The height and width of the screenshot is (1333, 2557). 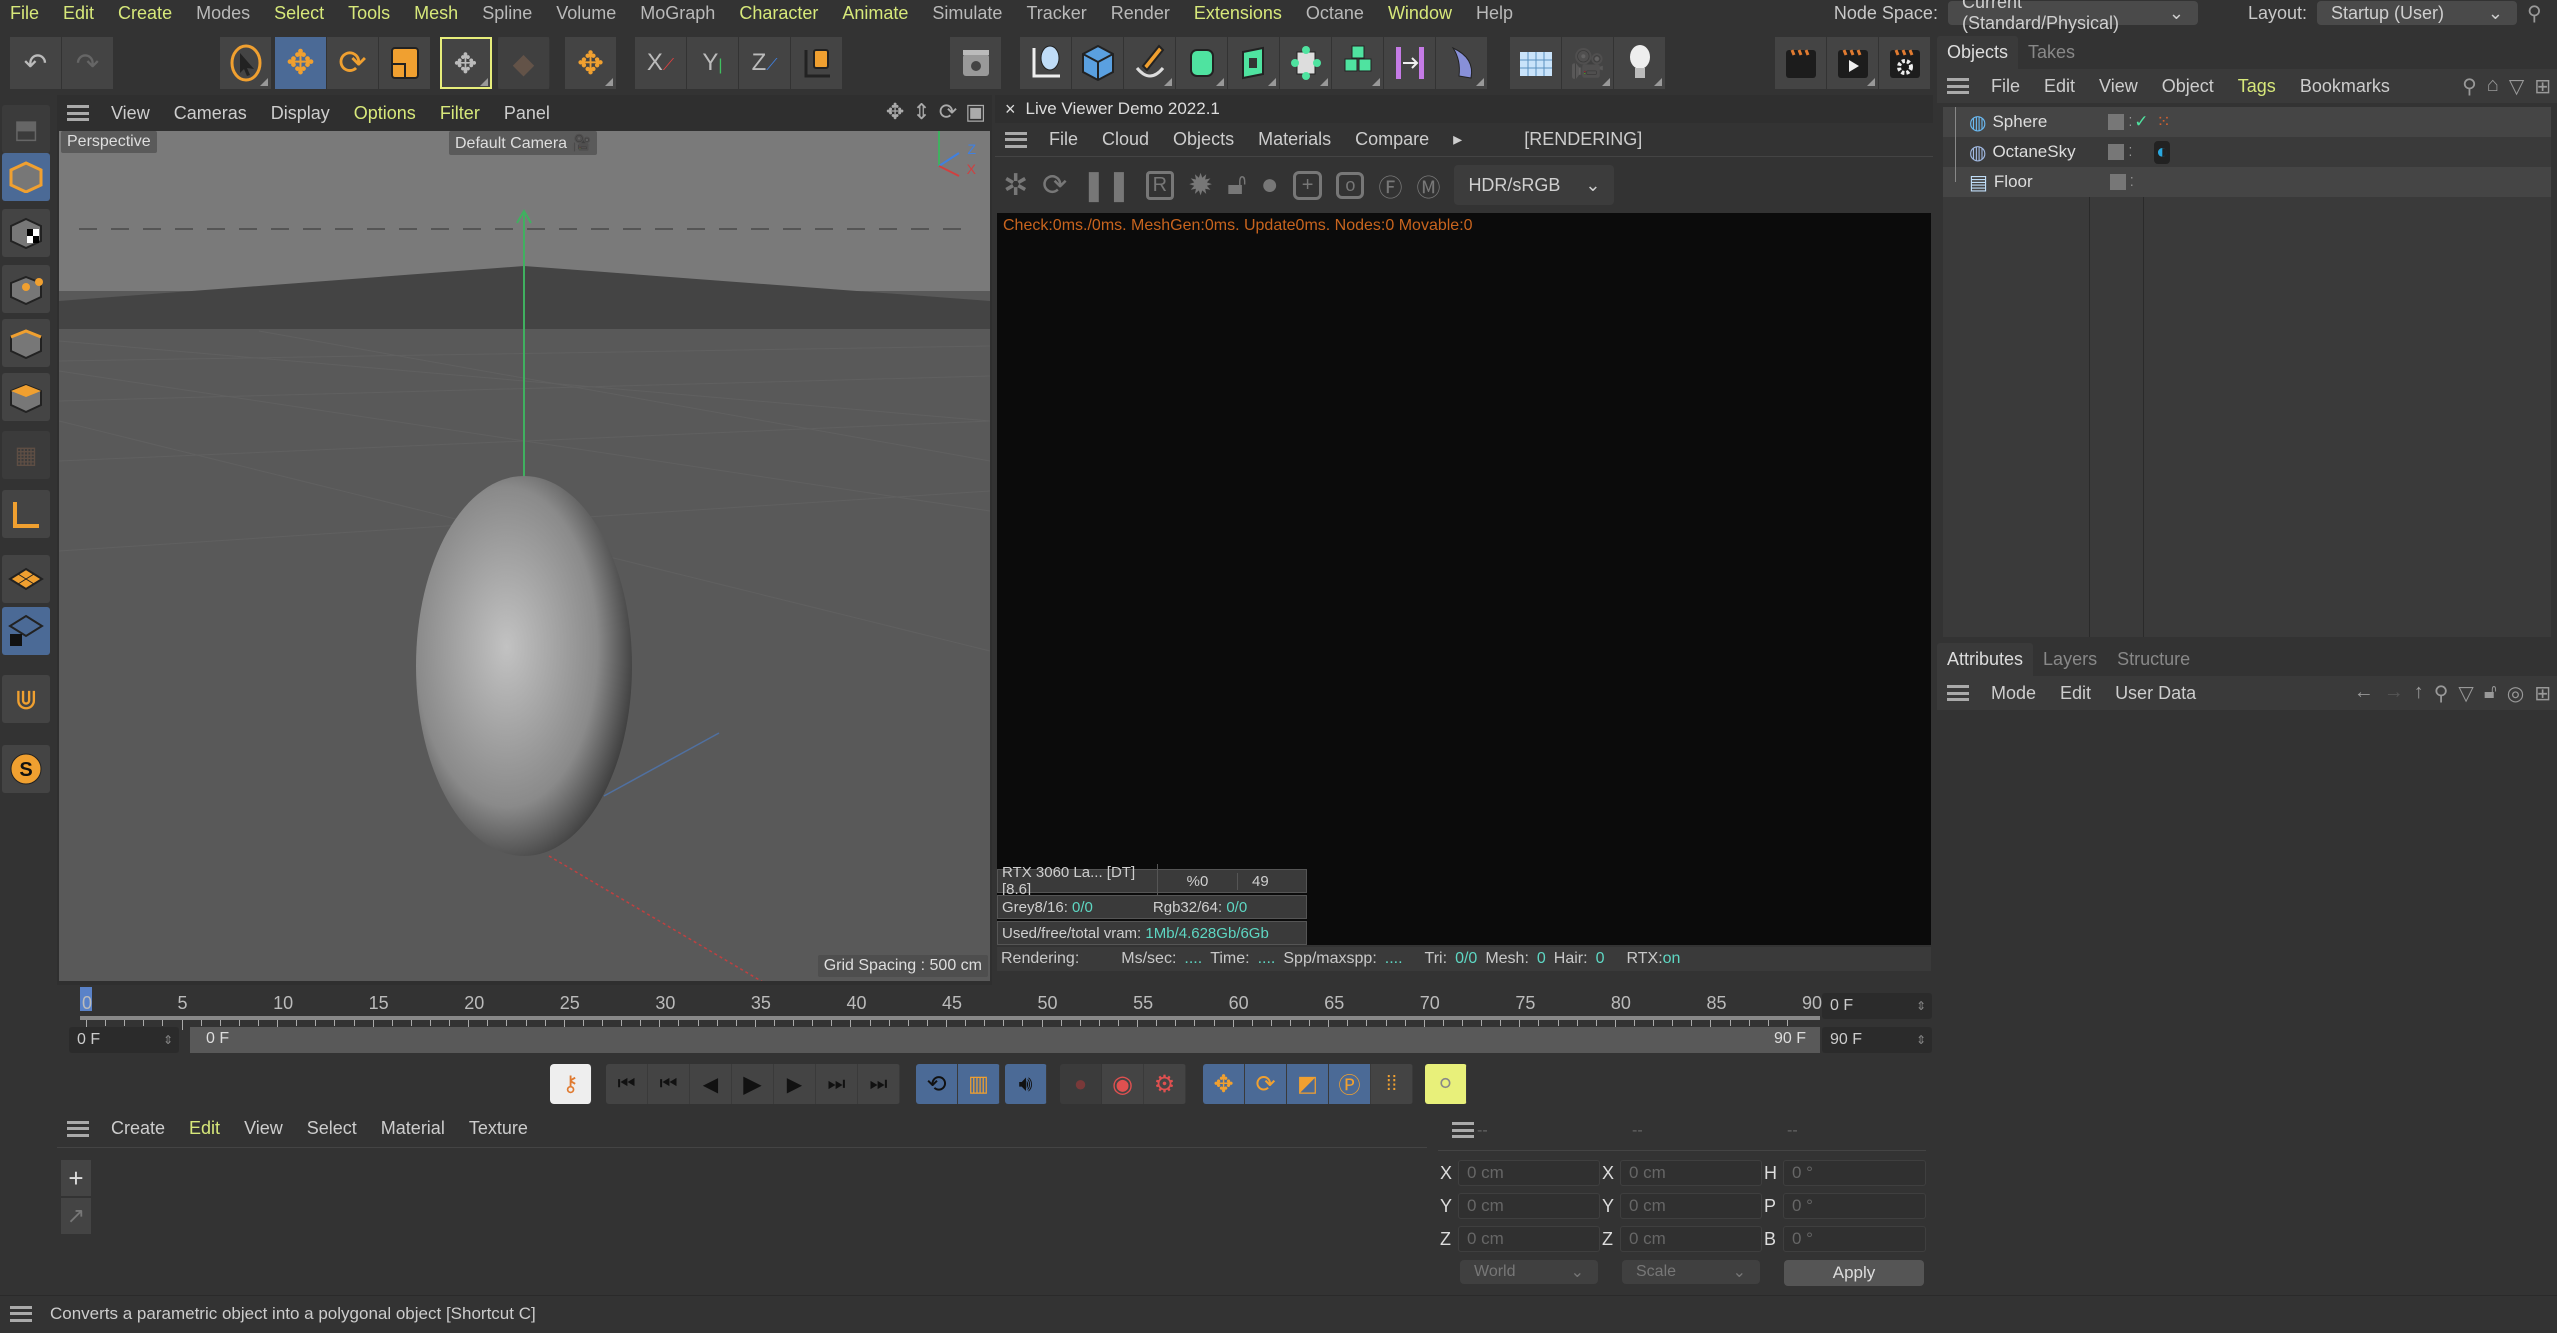 I want to click on forward-arrow-icon: →, so click(x=2394, y=693).